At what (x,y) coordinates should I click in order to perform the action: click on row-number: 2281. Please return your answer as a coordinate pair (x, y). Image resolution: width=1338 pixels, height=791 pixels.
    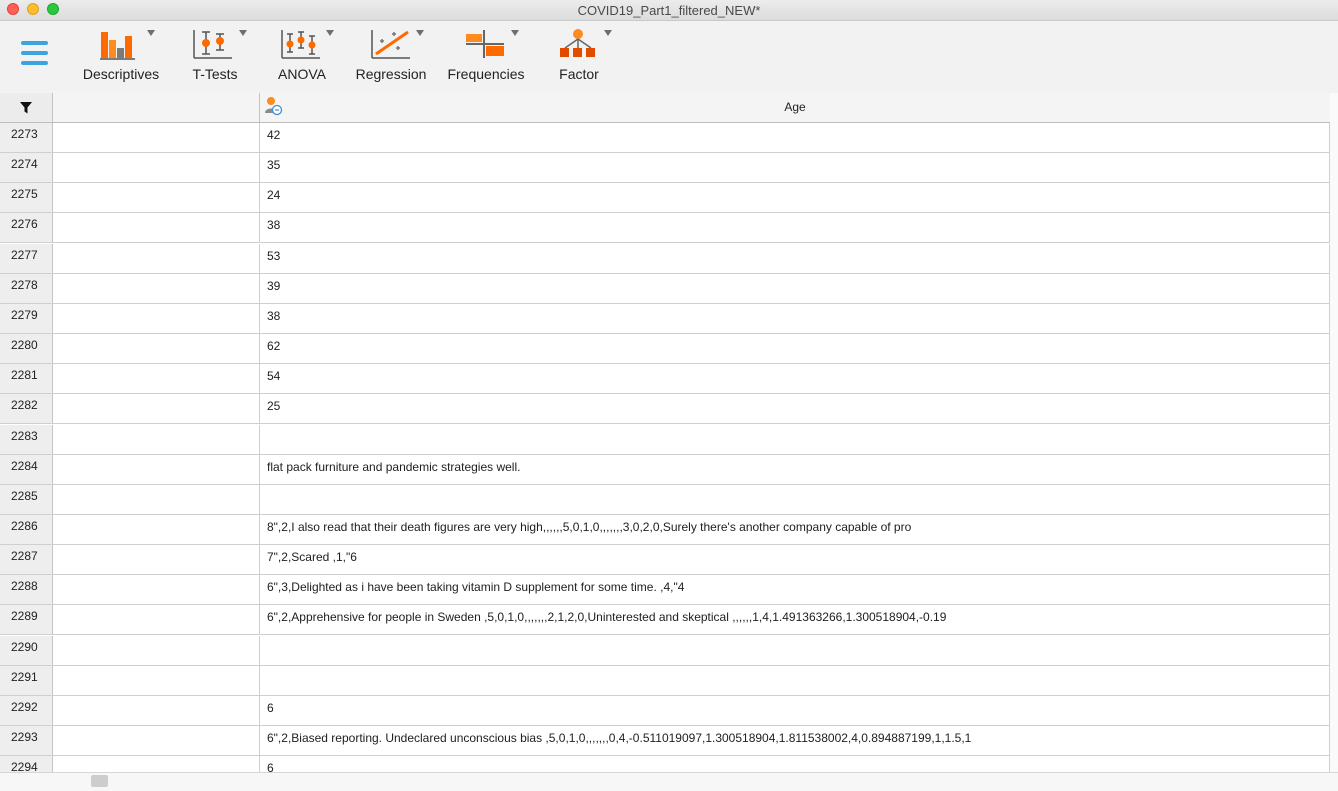
    Looking at the image, I should click on (26, 379).